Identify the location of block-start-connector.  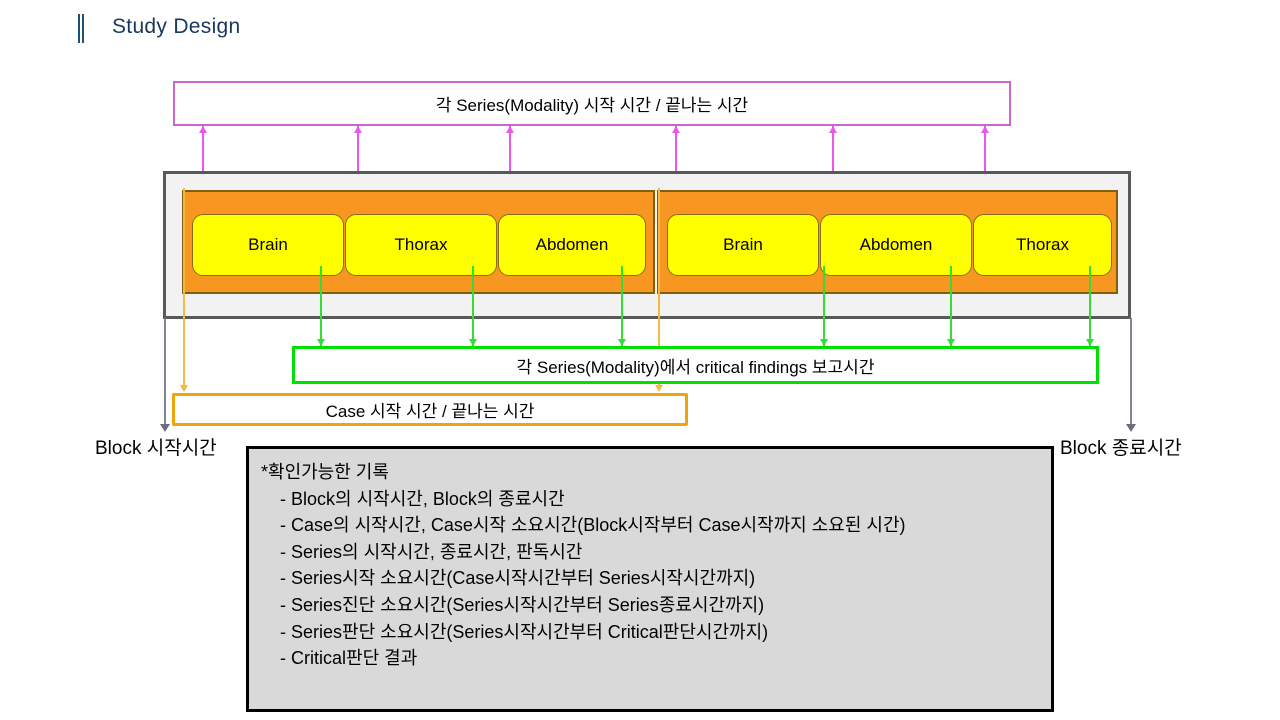
(165, 374).